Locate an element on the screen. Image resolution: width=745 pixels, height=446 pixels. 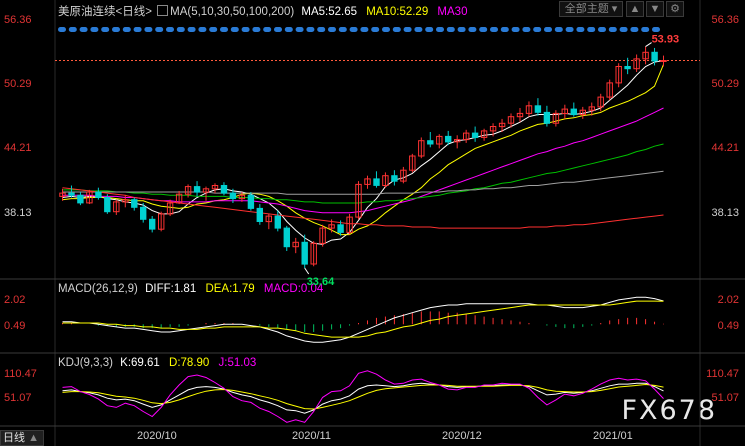
low-pointer is located at coordinates (307, 271).